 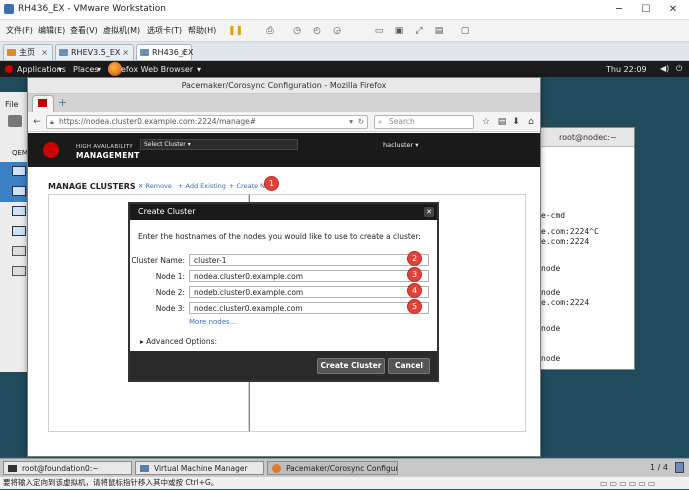 I want to click on snapshot-icon: ◷, so click(x=297, y=31).